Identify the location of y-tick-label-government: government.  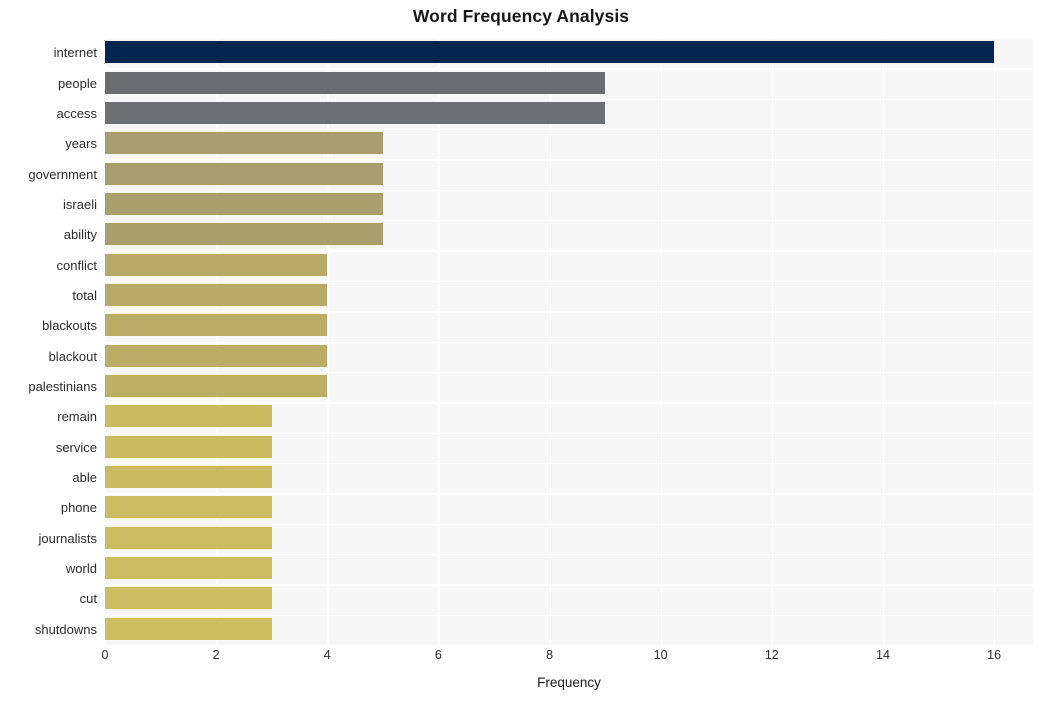
(62, 174).